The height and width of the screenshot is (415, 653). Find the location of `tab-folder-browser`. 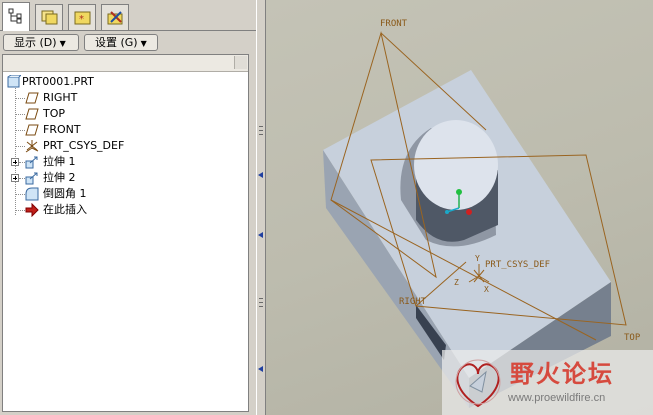

tab-folder-browser is located at coordinates (49, 17).